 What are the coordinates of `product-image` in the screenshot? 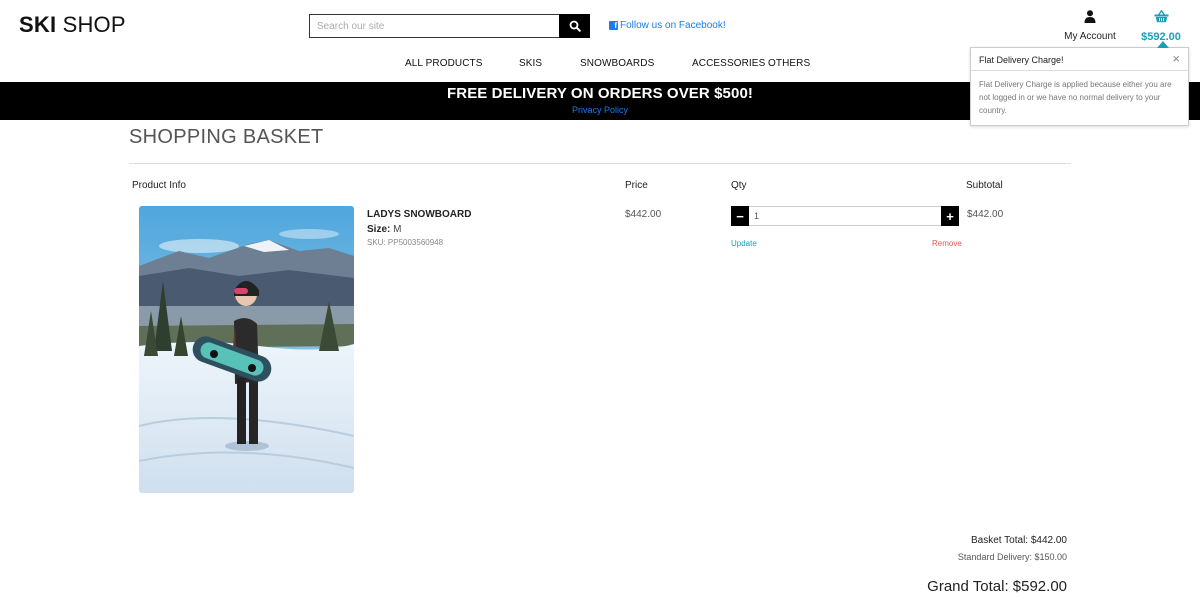 It's located at (246, 349).